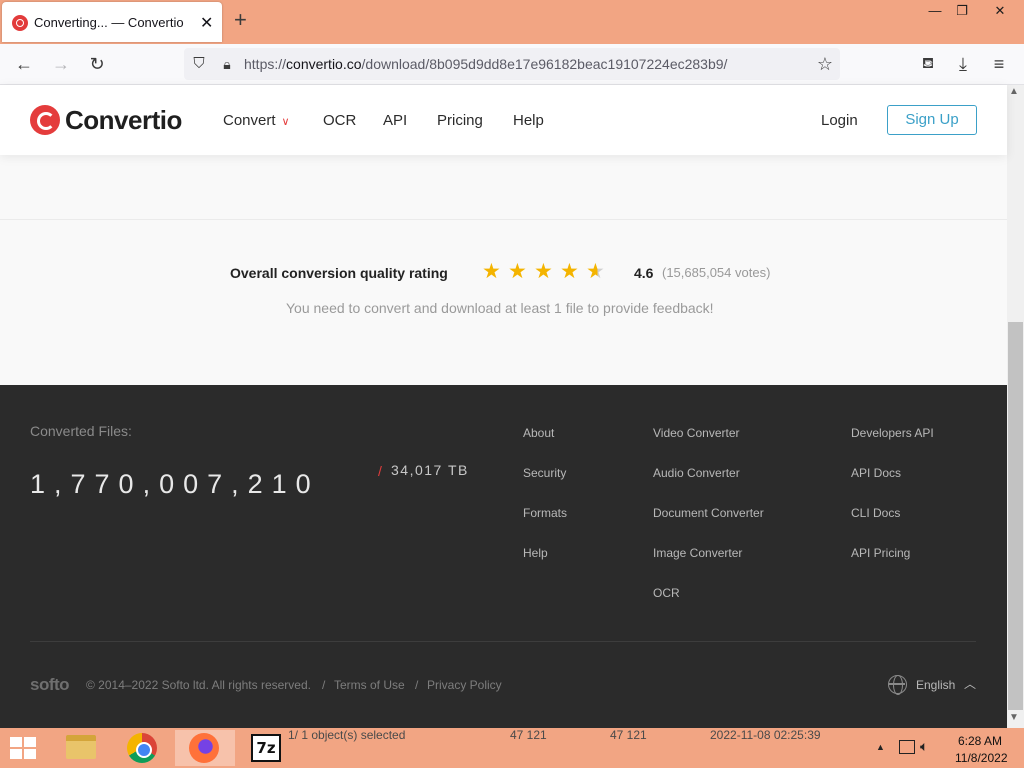 This screenshot has width=1024, height=768. I want to click on scroll-down-arrow-icon: ▼, so click(1014, 717).